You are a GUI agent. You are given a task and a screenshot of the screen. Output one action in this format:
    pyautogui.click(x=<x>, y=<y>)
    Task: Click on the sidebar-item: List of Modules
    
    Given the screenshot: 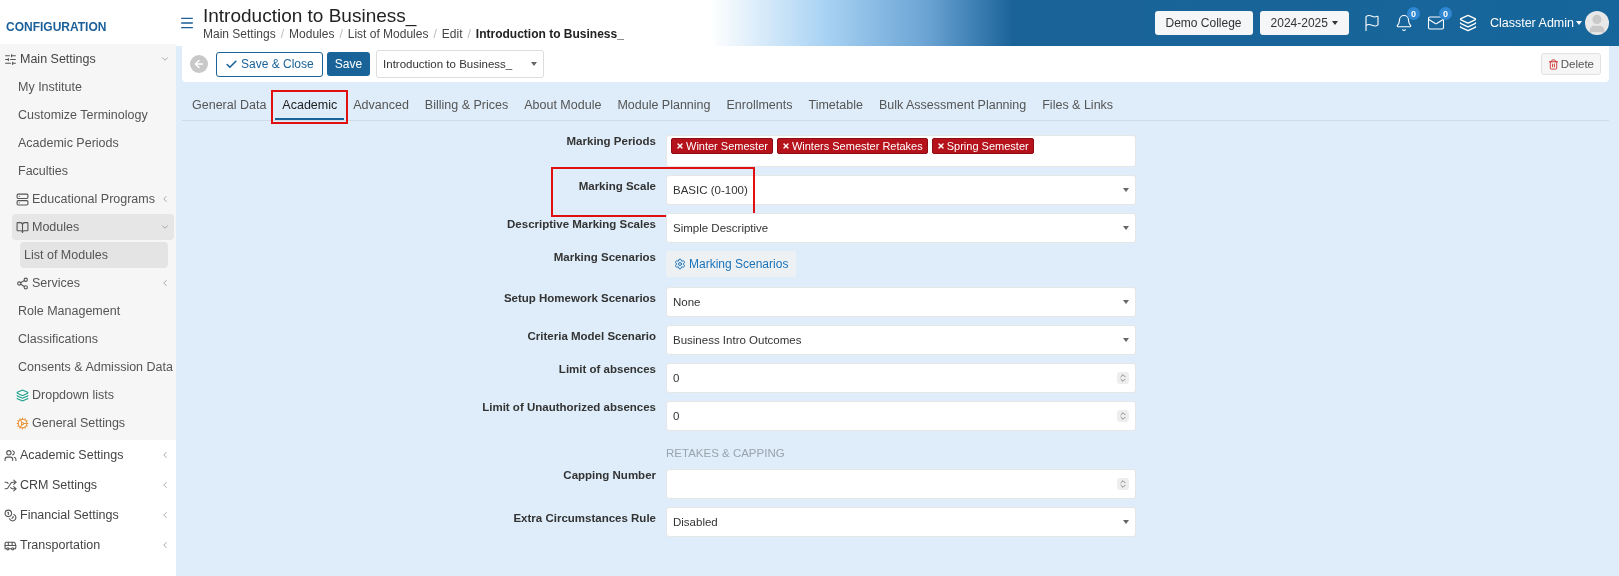 What is the action you would take?
    pyautogui.click(x=94, y=255)
    